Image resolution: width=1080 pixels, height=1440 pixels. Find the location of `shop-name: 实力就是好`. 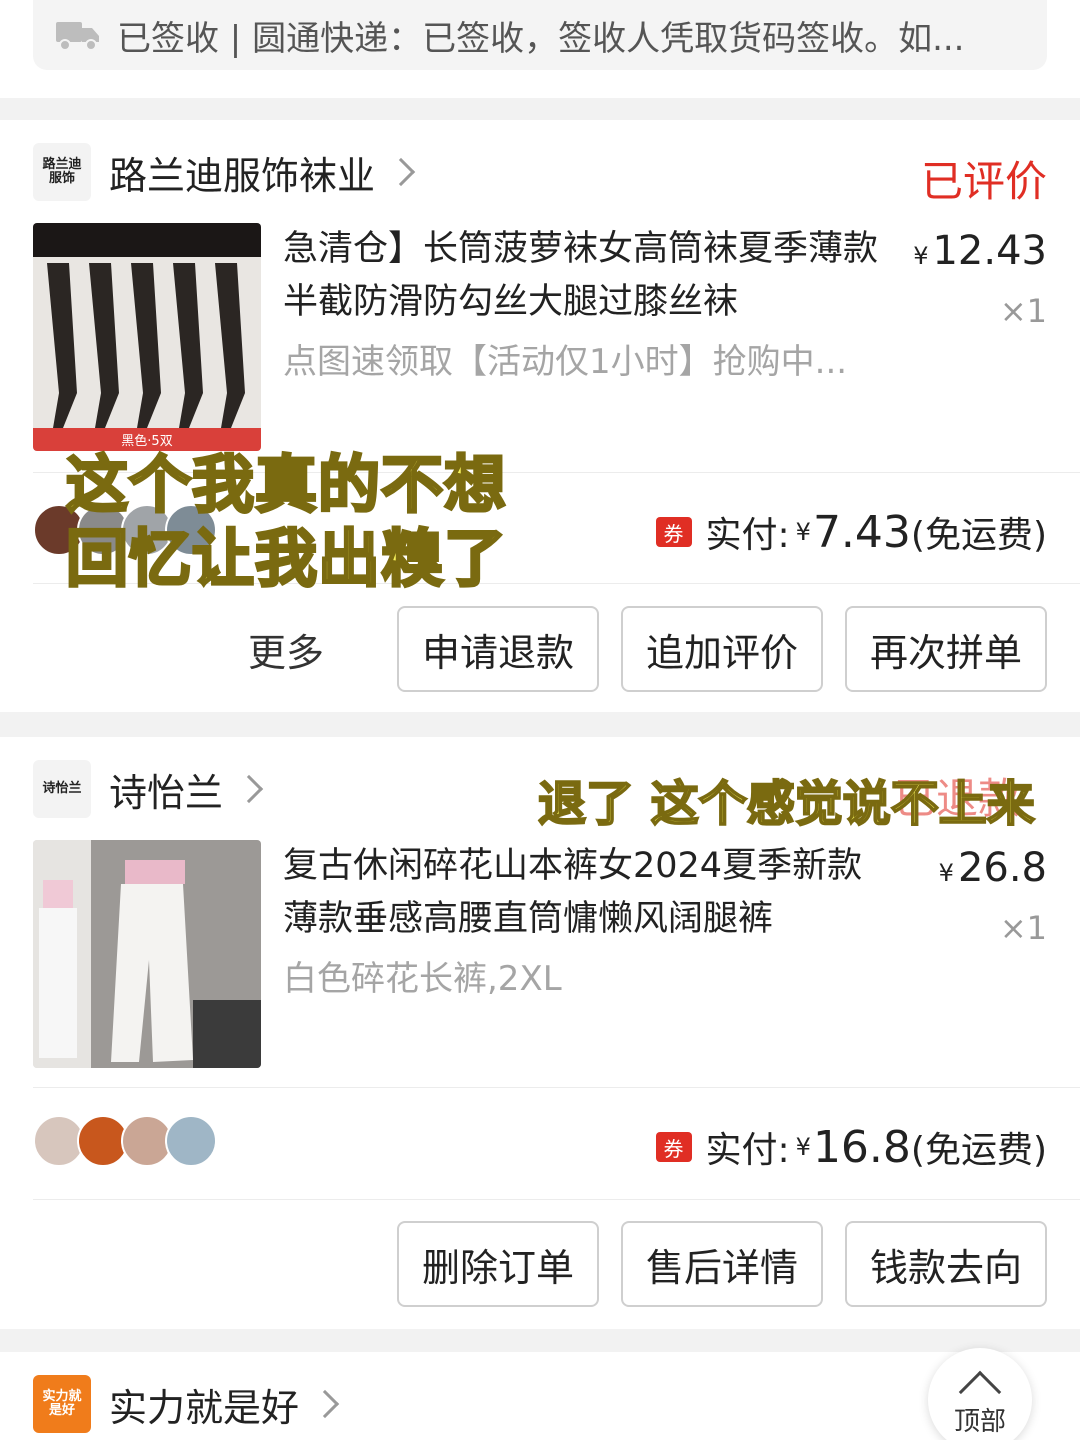

shop-name: 实力就是好 is located at coordinates (204, 1404).